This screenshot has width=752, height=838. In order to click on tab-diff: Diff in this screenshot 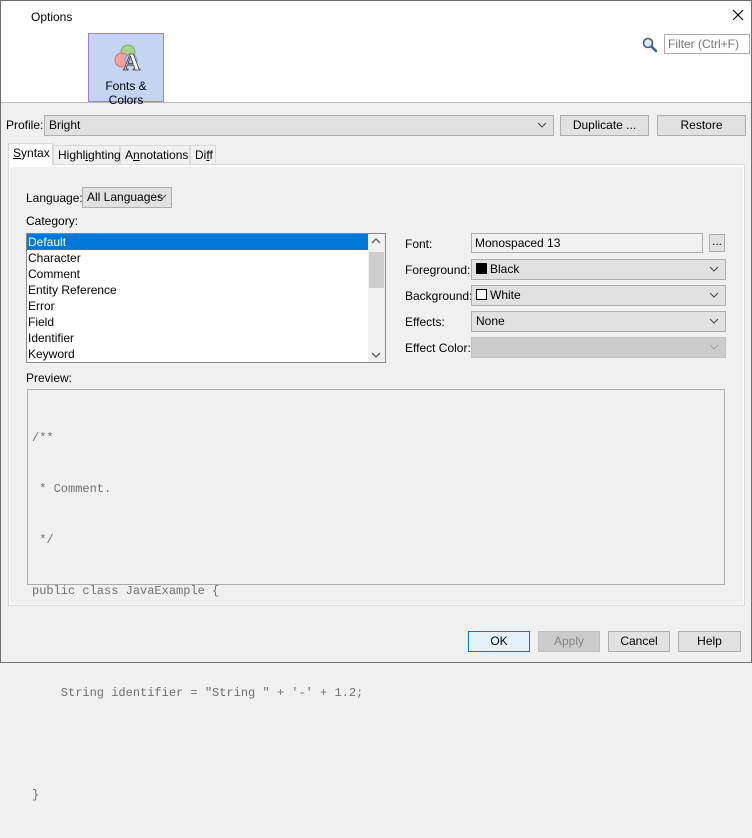, I will do `click(203, 155)`.